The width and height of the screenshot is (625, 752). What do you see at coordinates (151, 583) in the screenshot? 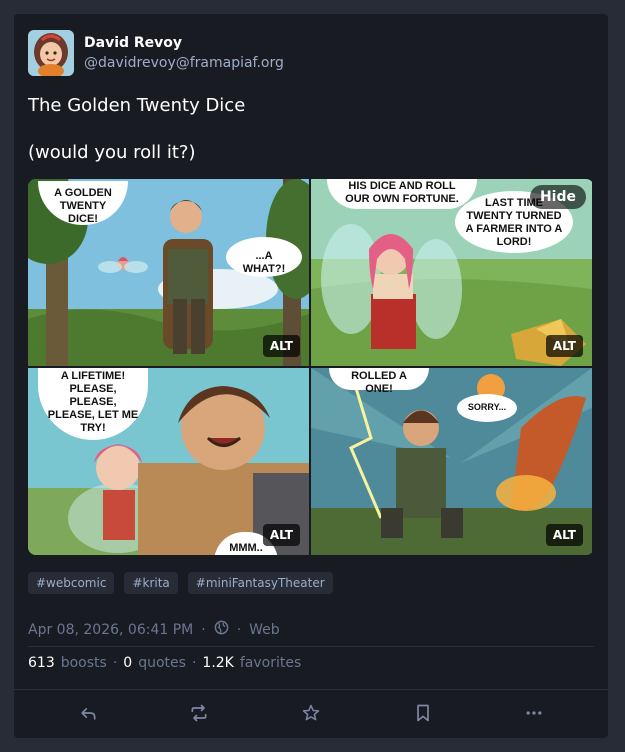
I see `hashtag-link: #krita` at bounding box center [151, 583].